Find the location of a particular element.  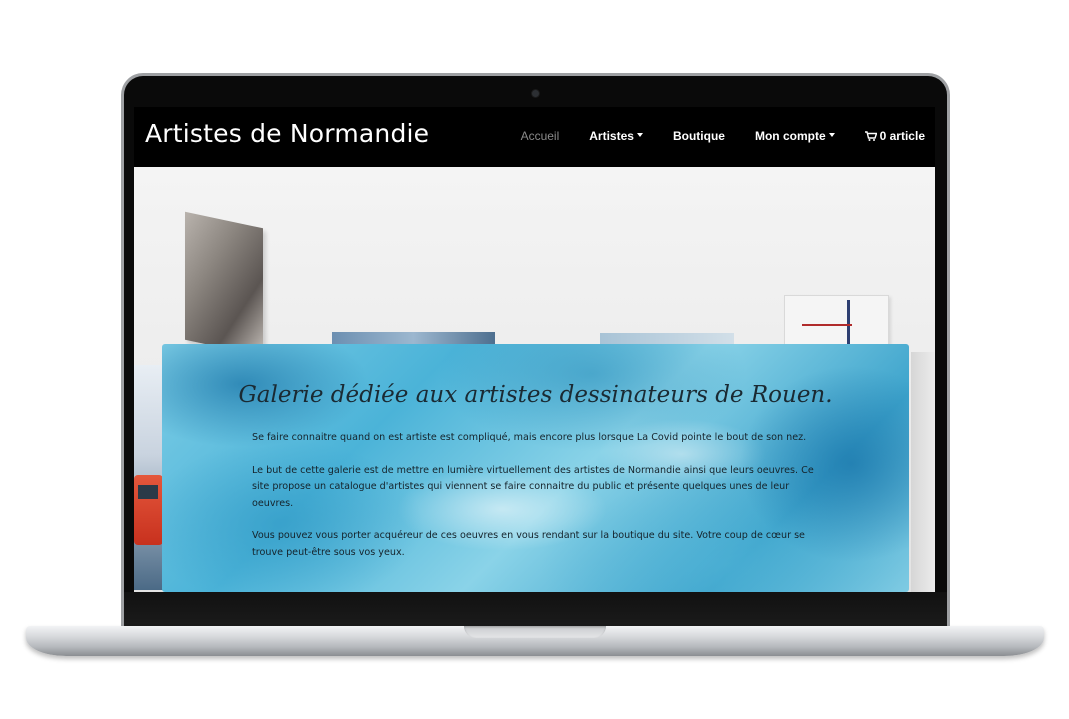

nav-item-cart: 0 article is located at coordinates (894, 136).